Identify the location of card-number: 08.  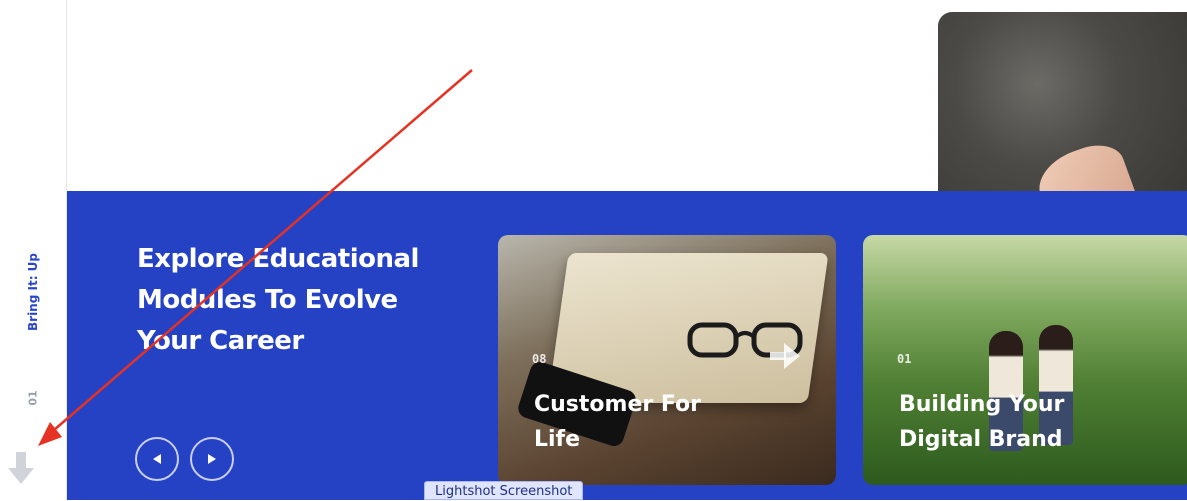
(539, 359).